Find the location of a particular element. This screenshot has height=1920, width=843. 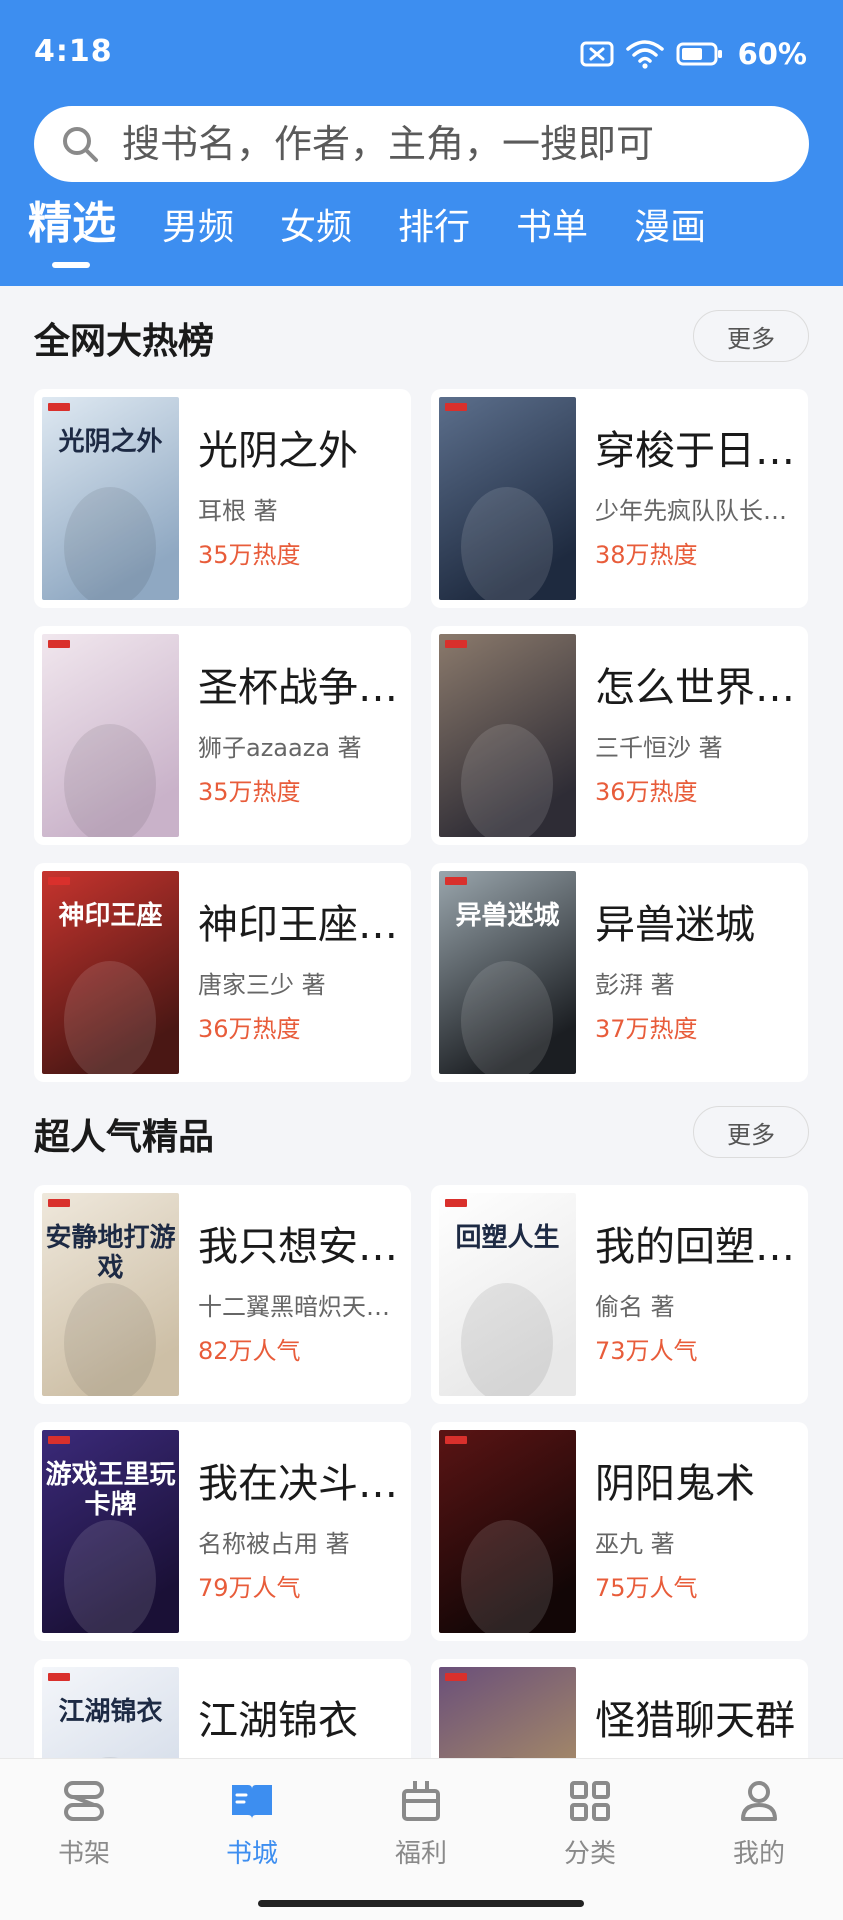

nav-label: 分类 is located at coordinates (589, 1854).